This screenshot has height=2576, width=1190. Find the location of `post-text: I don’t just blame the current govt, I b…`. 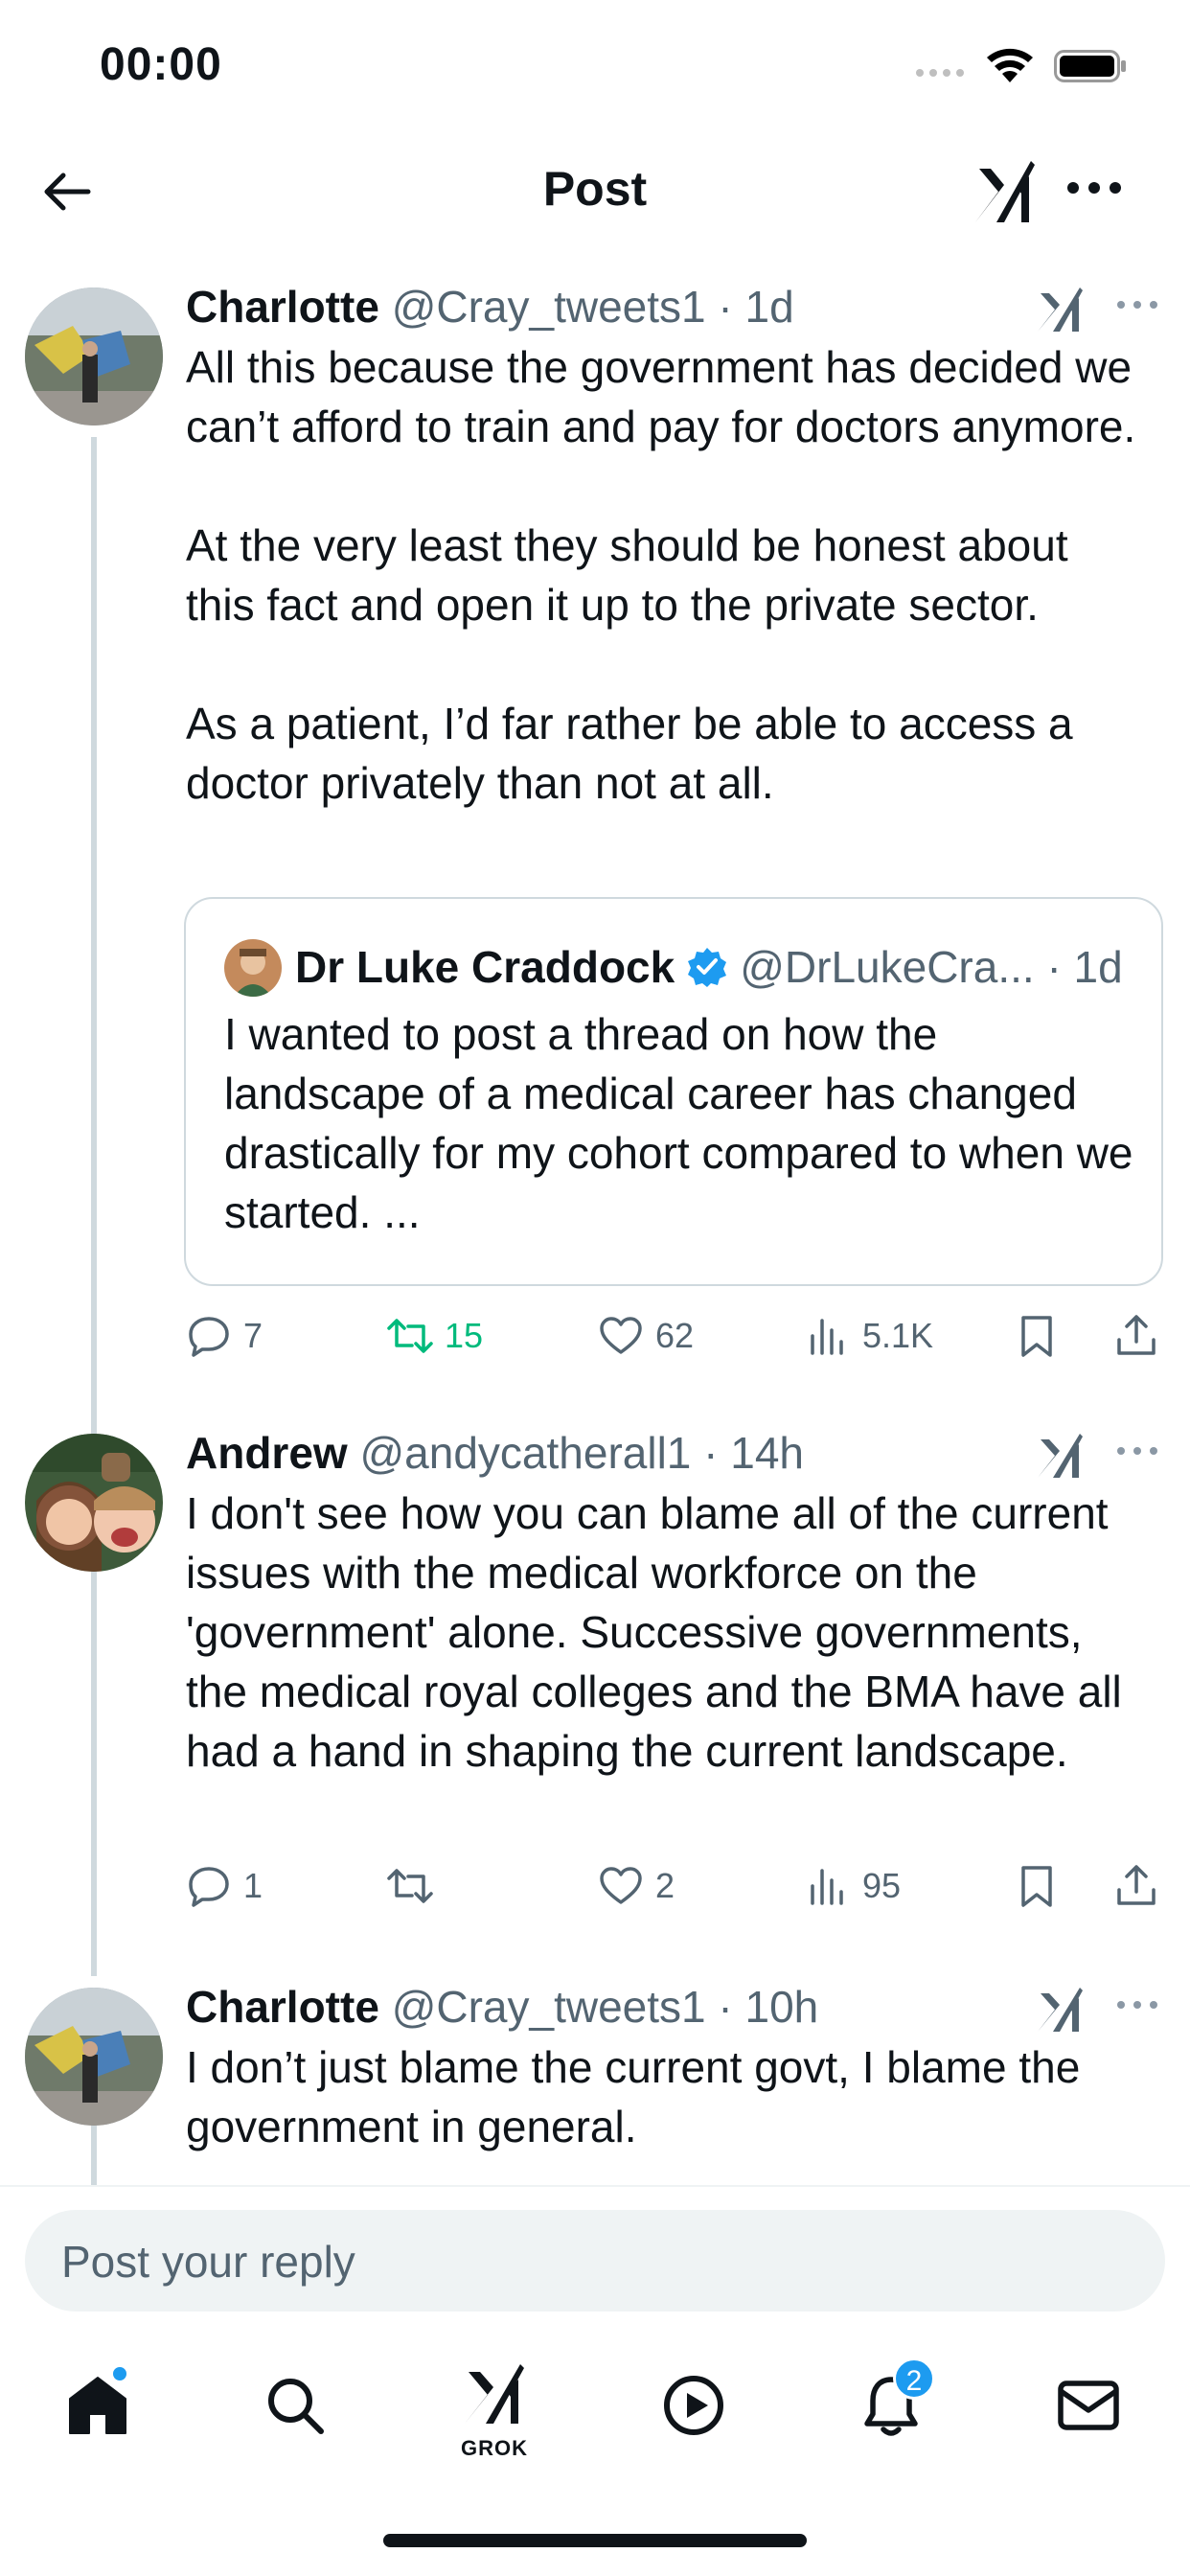

post-text: I don’t just blame the current govt, I b… is located at coordinates (639, 2096).